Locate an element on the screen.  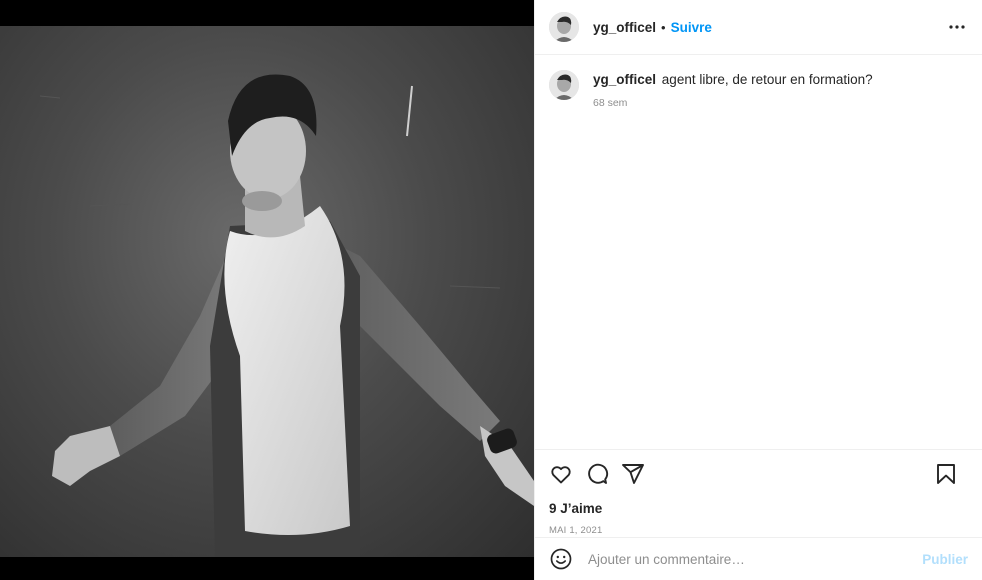
share-button is located at coordinates (633, 474).